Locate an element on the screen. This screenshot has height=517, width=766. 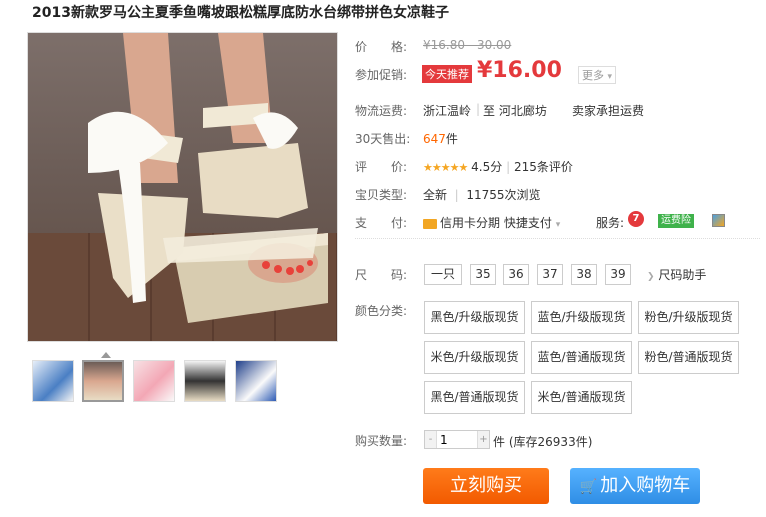
size-helper-link: ❯ 尺码助手 is located at coordinates (676, 274).